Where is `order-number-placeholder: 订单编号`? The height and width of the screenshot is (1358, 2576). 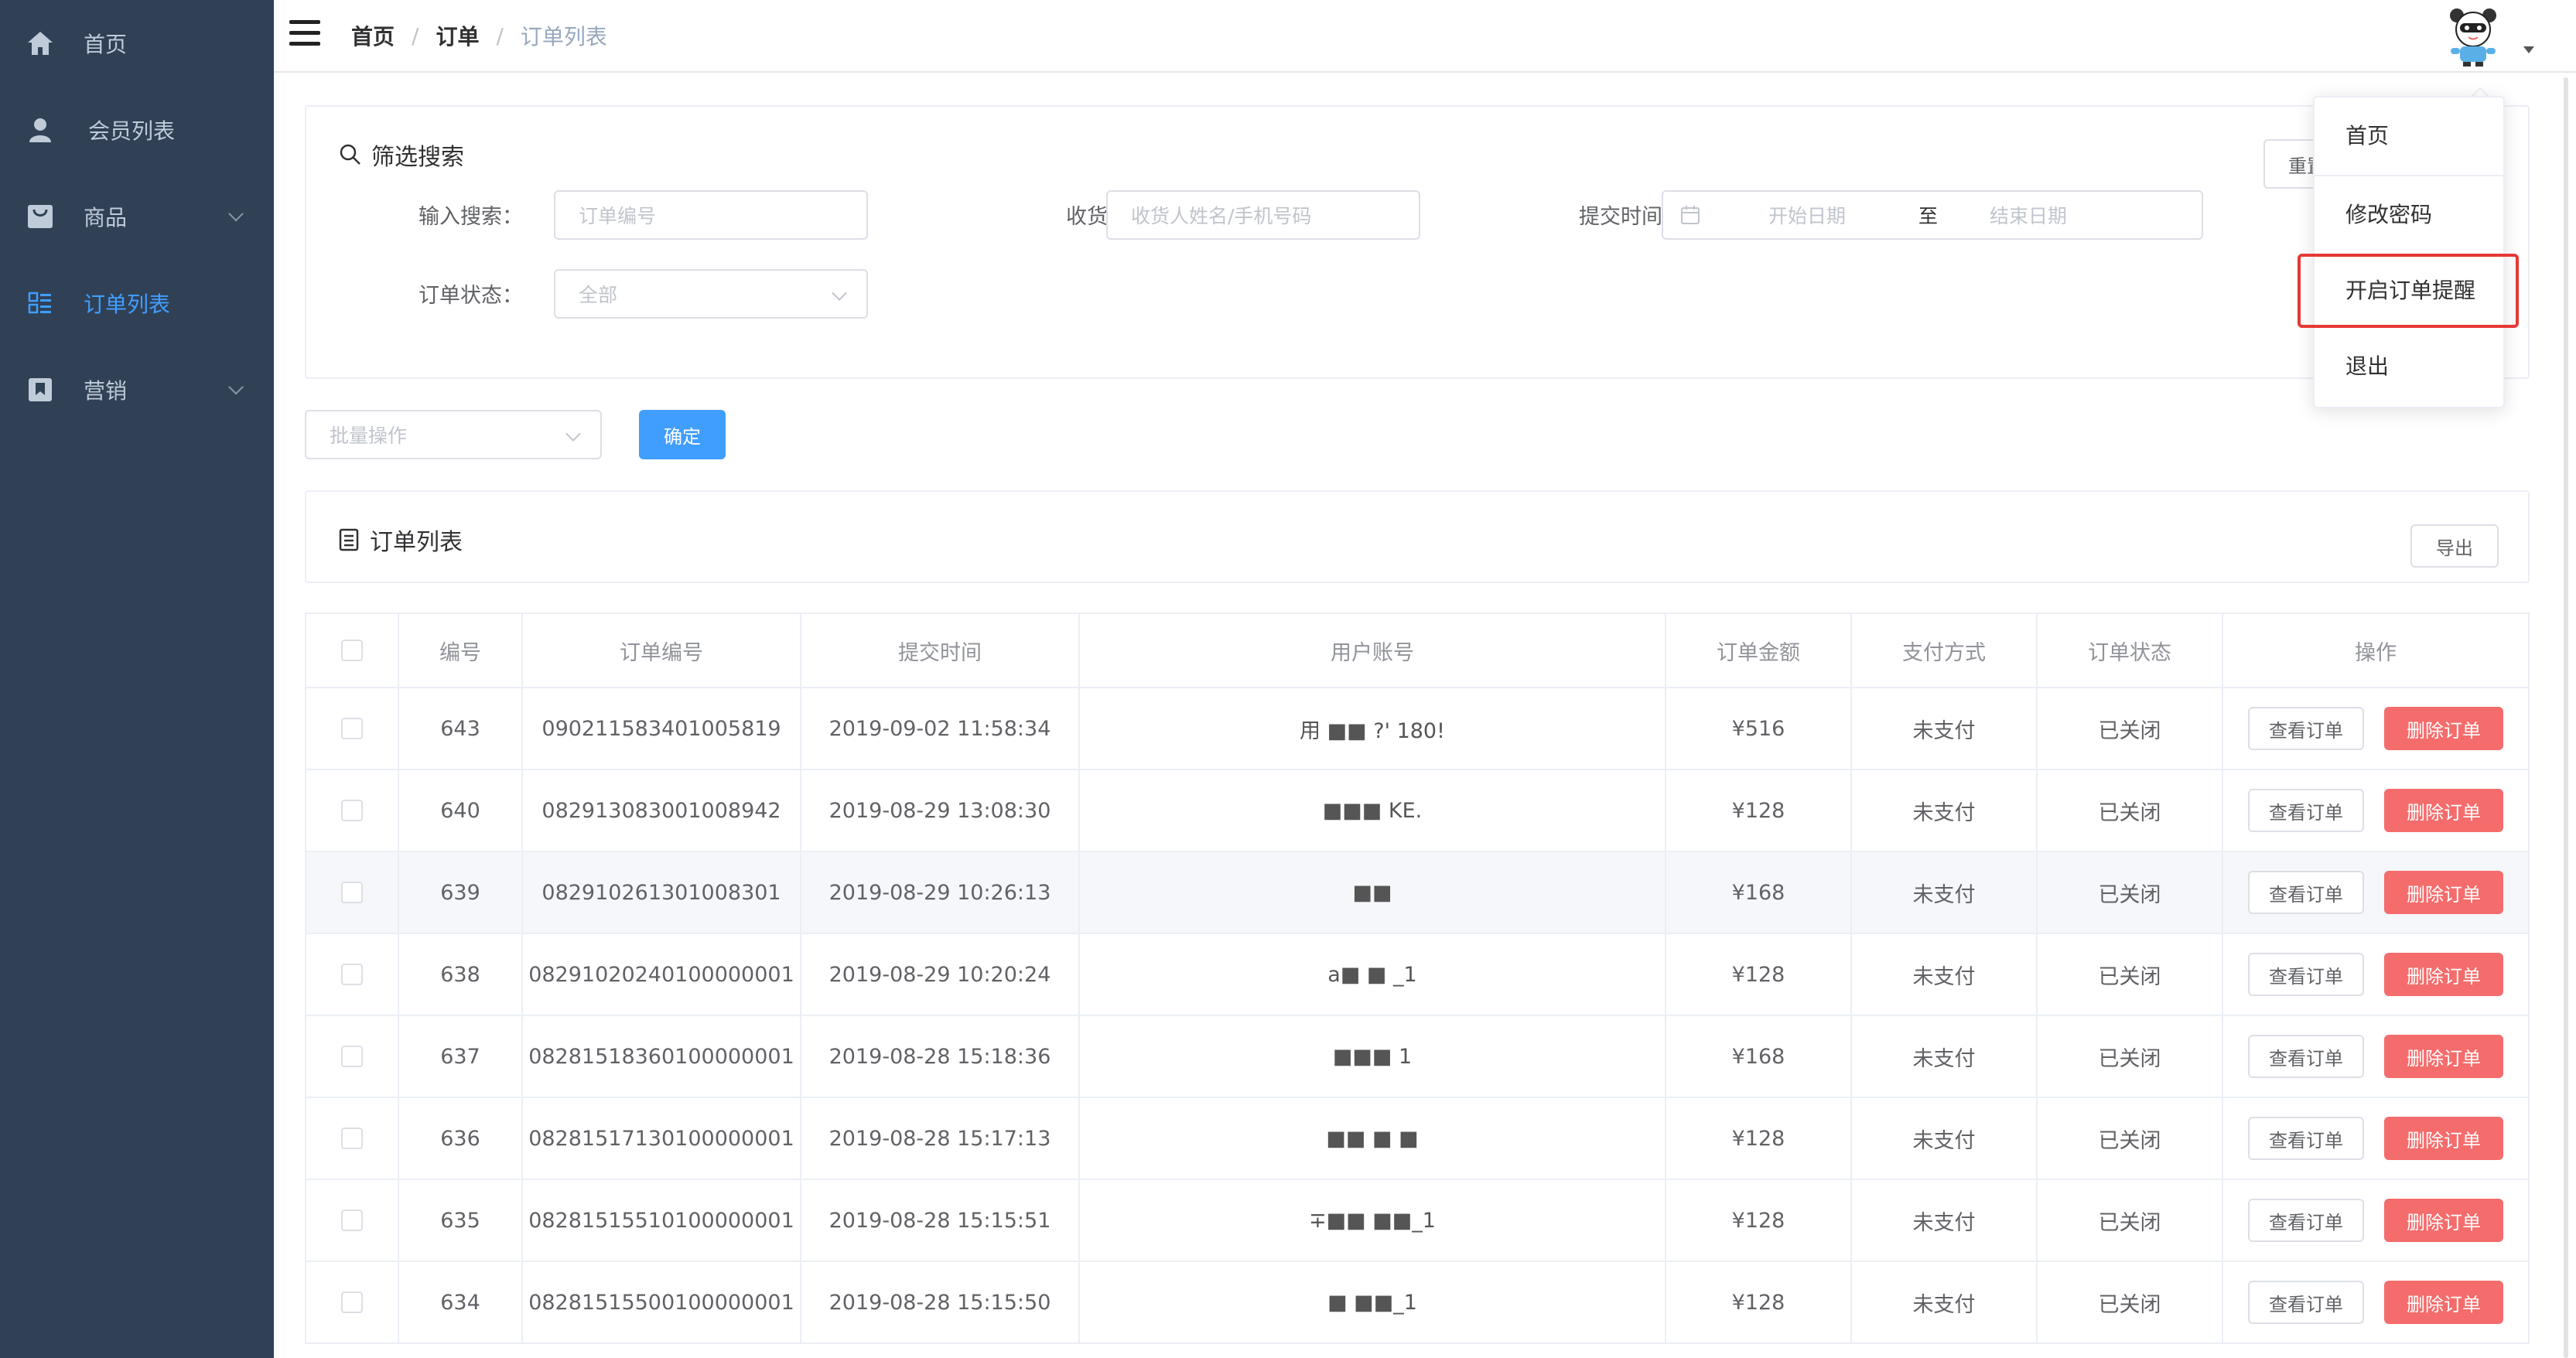 order-number-placeholder: 订单编号 is located at coordinates (618, 216).